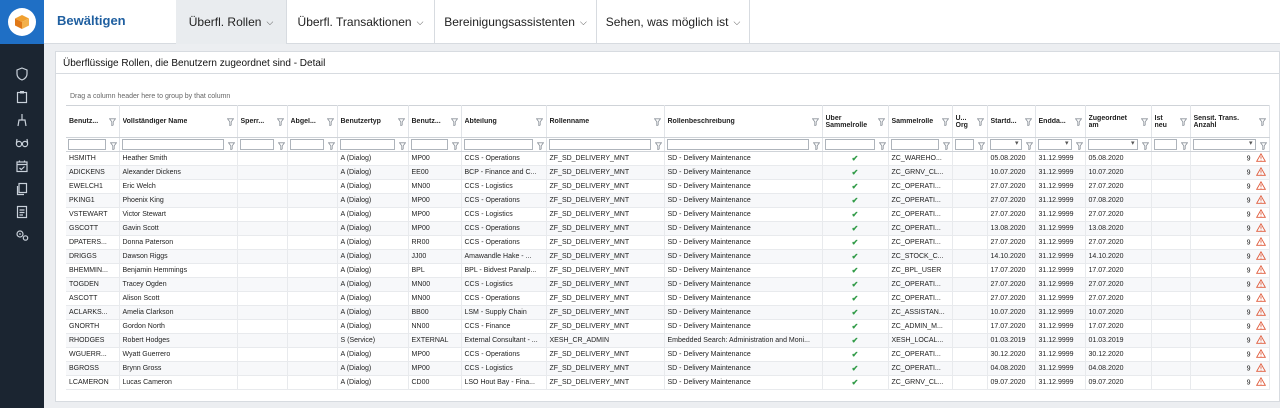  Describe the element at coordinates (231, 22) in the screenshot. I see `tab-ueberfl-rollen: Überfl. Rollen ⌵` at that location.